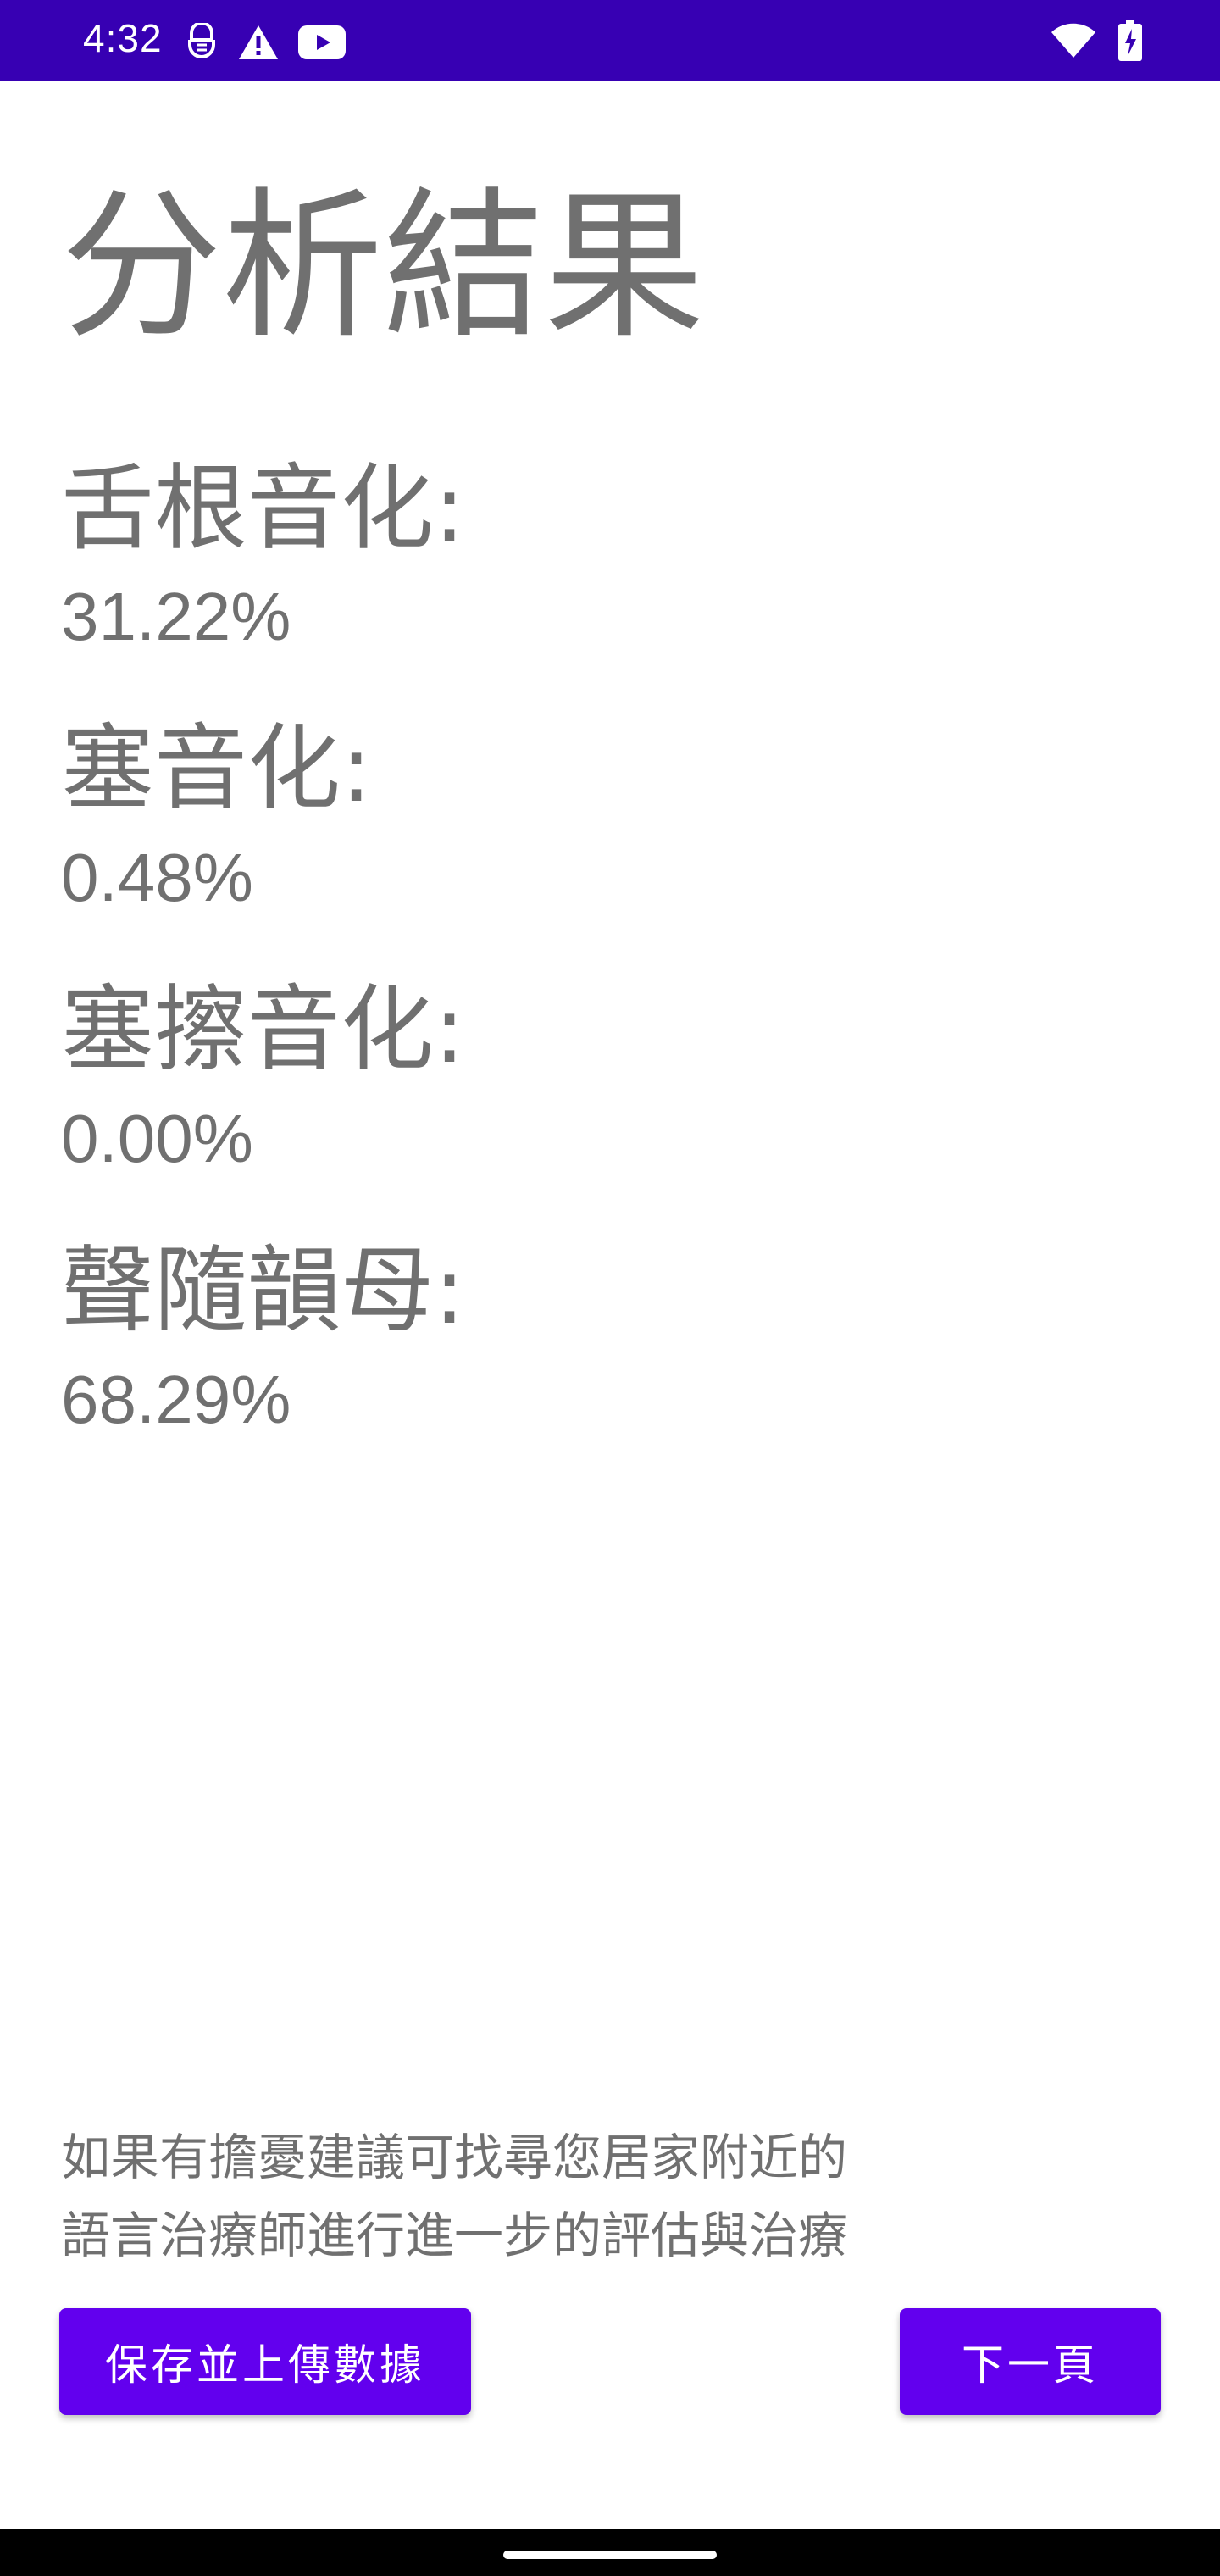 Image resolution: width=1220 pixels, height=2576 pixels. Describe the element at coordinates (1096, 41) in the screenshot. I see `status-icons-right` at that location.